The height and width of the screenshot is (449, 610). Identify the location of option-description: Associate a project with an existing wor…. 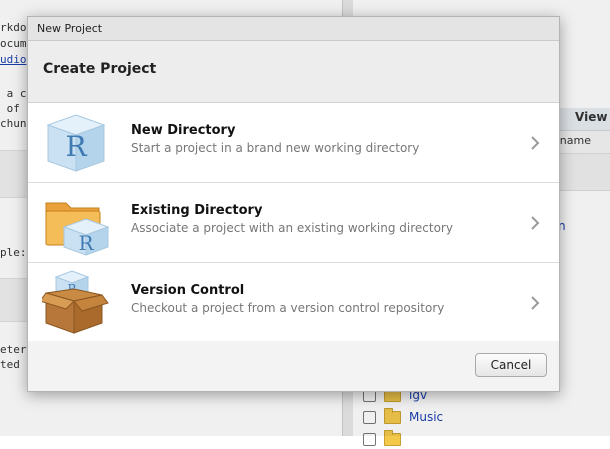
(292, 228).